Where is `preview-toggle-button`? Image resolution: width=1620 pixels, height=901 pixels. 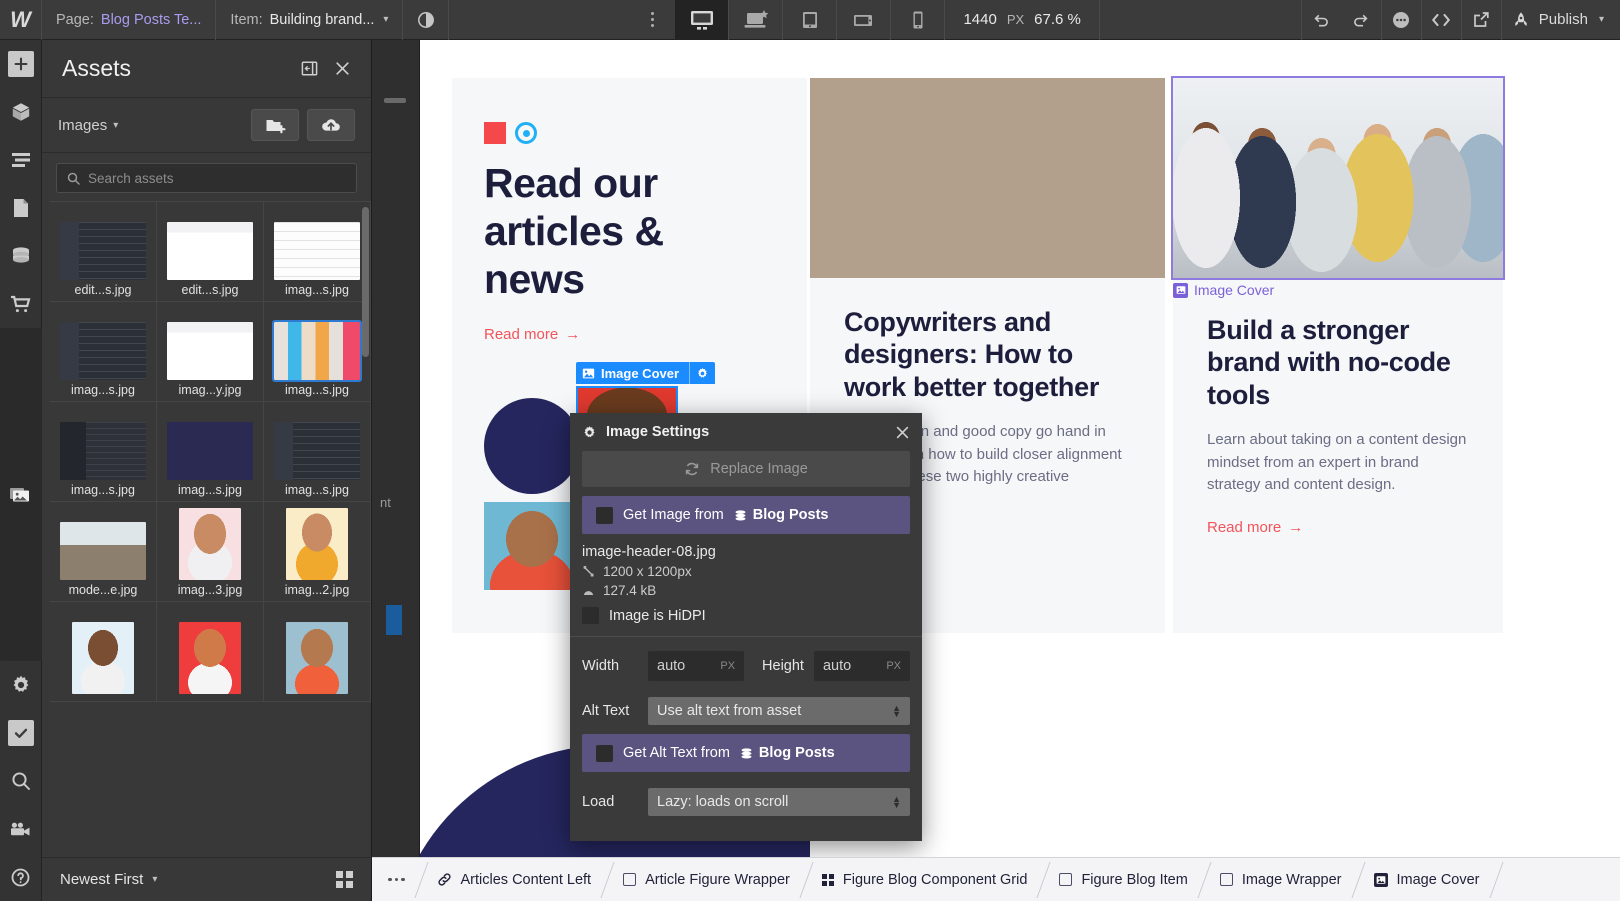 preview-toggle-button is located at coordinates (426, 20).